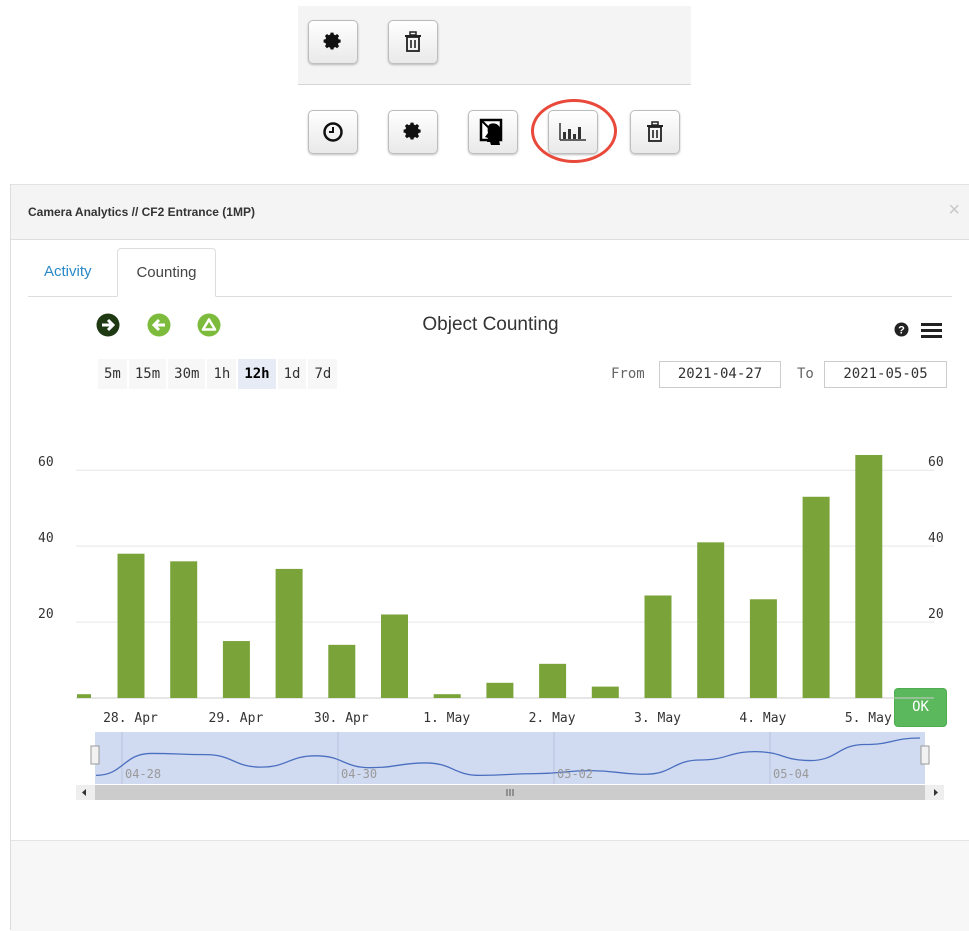 The height and width of the screenshot is (931, 969). What do you see at coordinates (46, 462) in the screenshot?
I see `y-tick-label-left: 60` at bounding box center [46, 462].